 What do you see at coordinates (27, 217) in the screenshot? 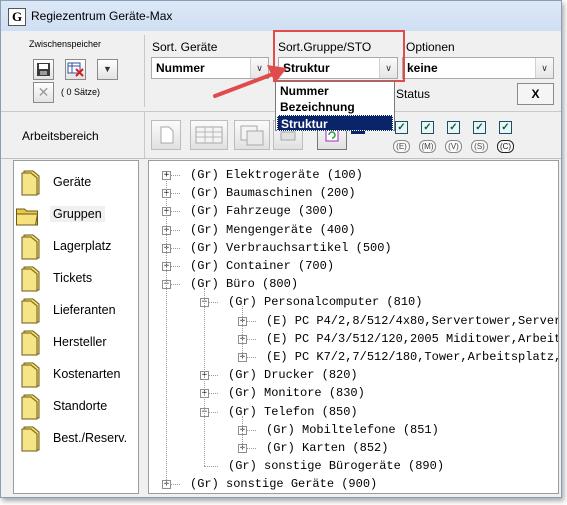
I see `open-folder-icon` at bounding box center [27, 217].